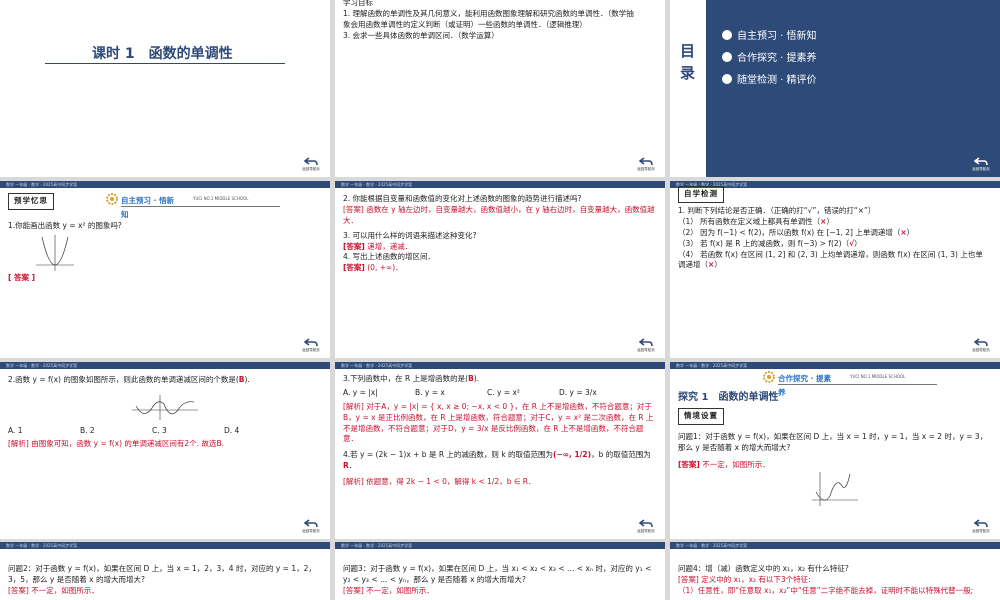 The height and width of the screenshot is (600, 1000). I want to click on question-1: 1.你能画出函数 y = x² 的图象吗?, so click(65, 225).